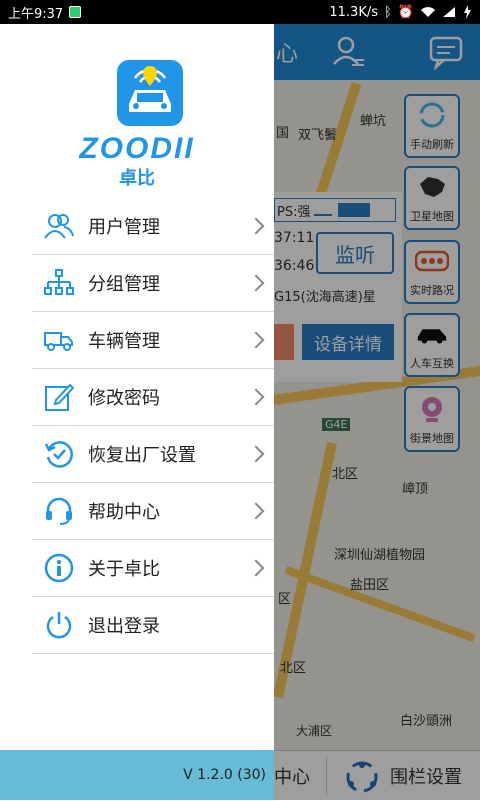  Describe the element at coordinates (240, 12) in the screenshot. I see `status-bar: 上午9:37 11.3K/s ᛒ ⏰` at that location.